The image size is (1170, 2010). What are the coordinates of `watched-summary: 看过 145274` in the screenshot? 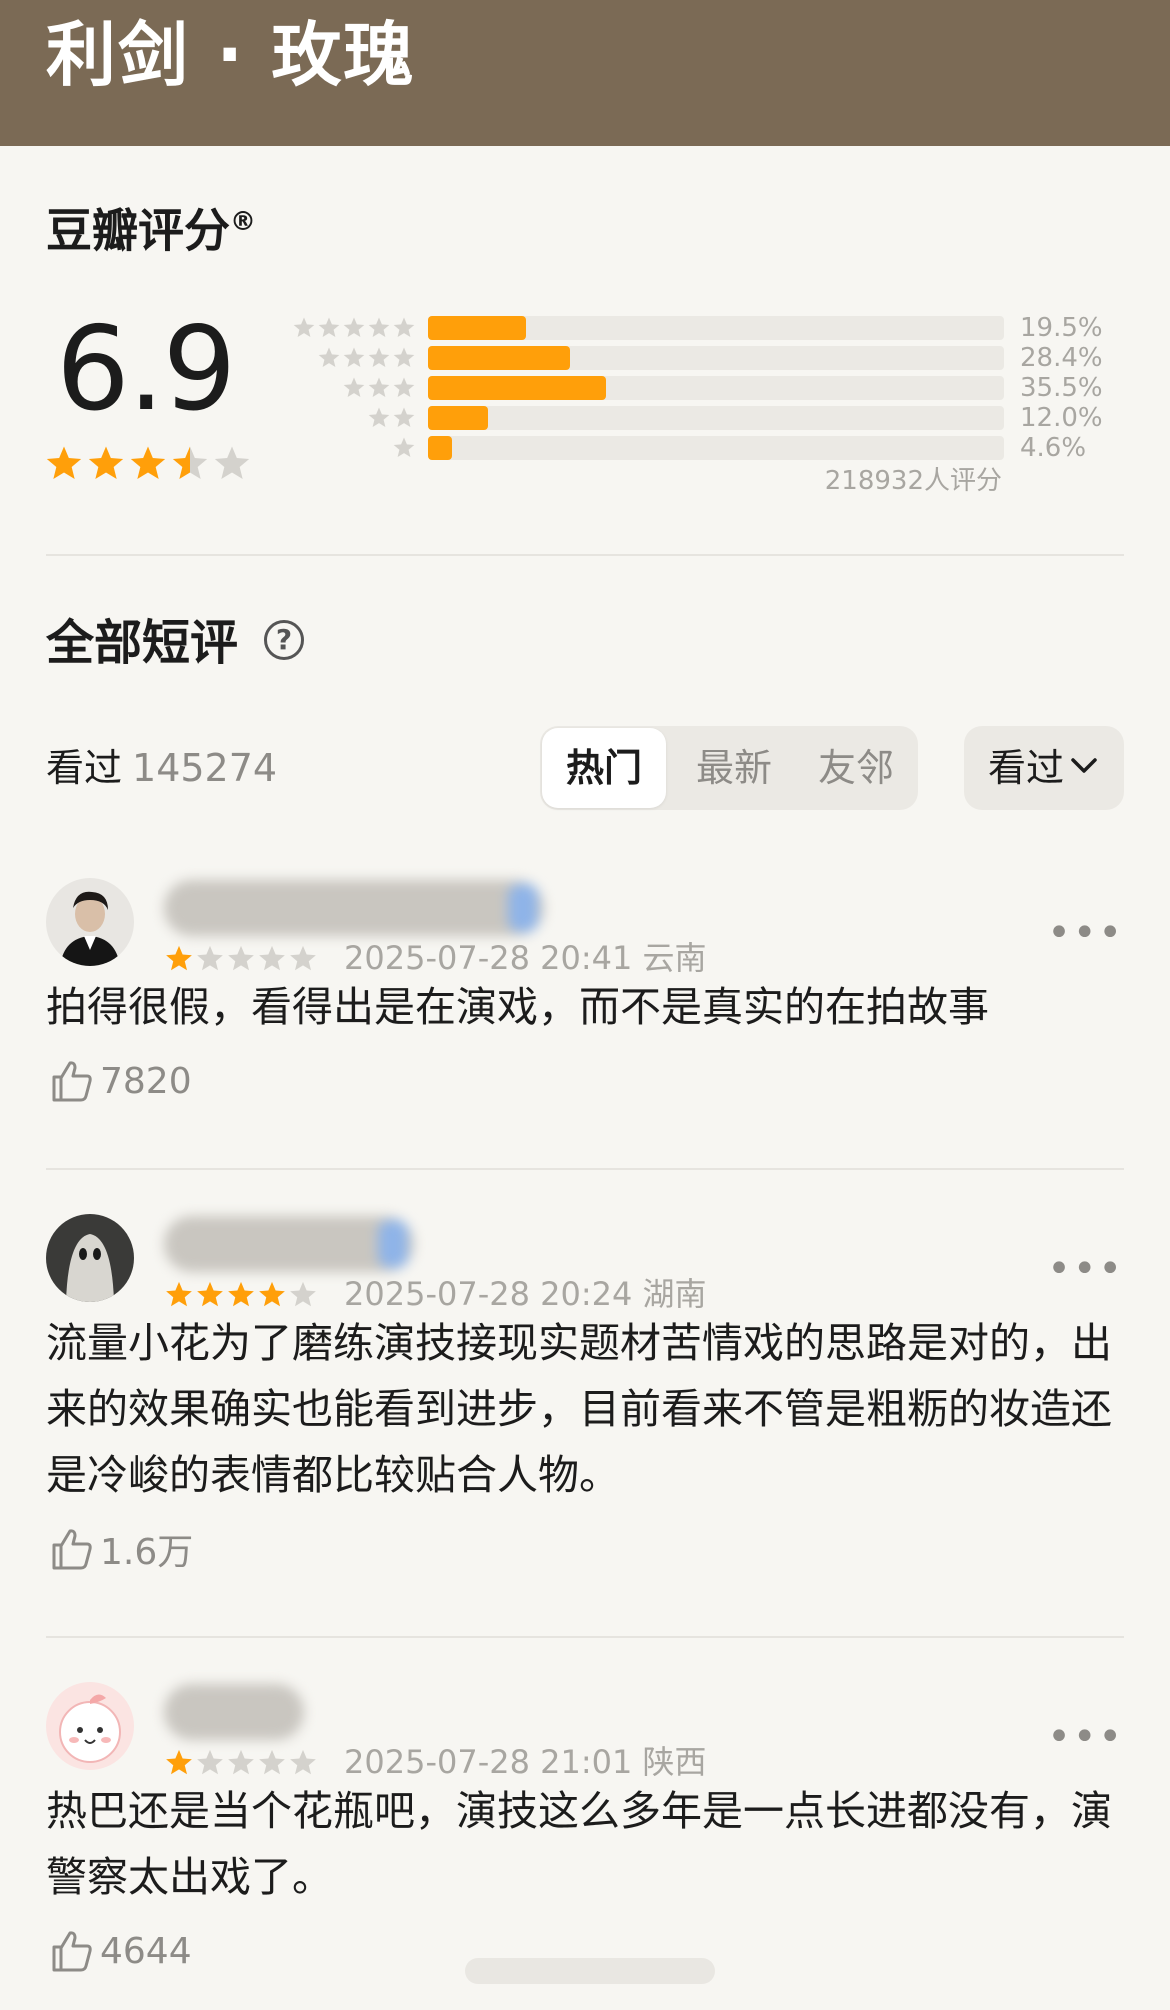 It's located at (161, 768).